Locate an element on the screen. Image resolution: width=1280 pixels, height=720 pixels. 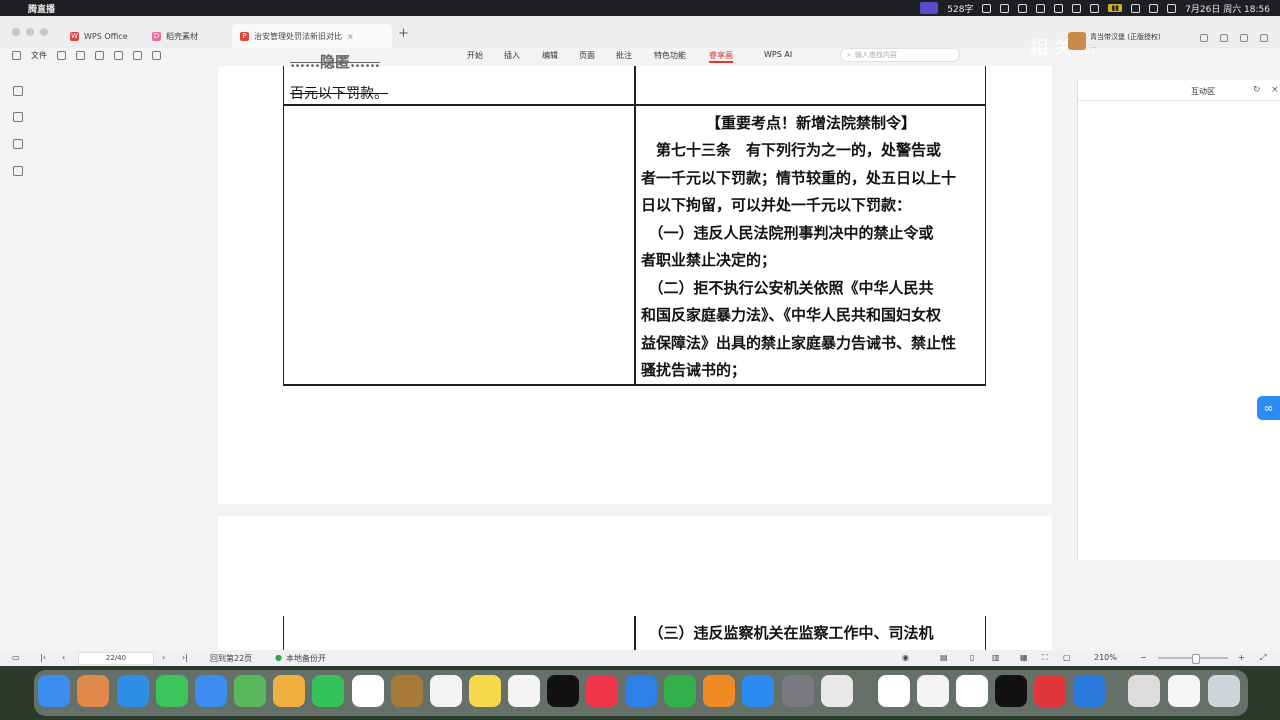
tab-daoke: D 稻壳素材 is located at coordinates (175, 36).